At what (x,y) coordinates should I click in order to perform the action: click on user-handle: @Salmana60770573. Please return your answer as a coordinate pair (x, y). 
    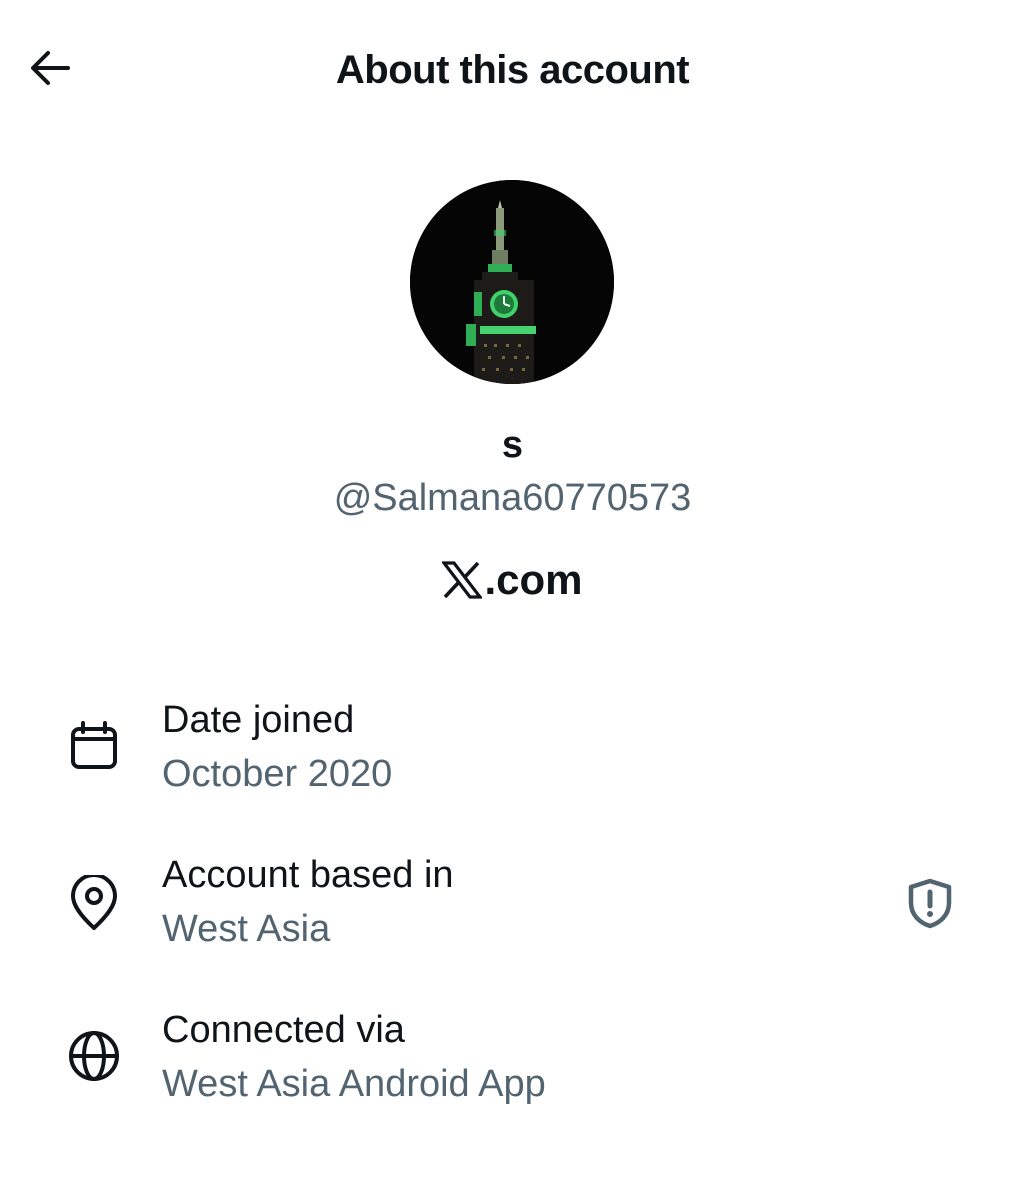
    Looking at the image, I should click on (512, 498).